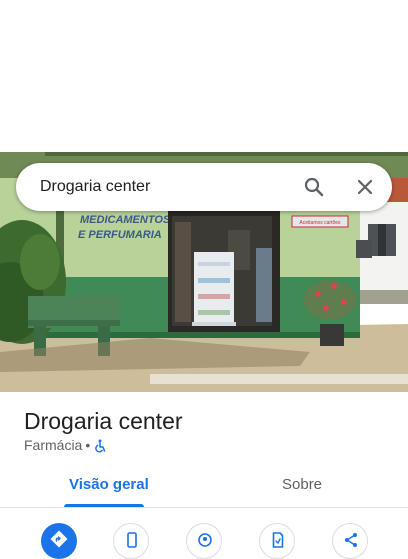 The image size is (408, 559). I want to click on directions-icon, so click(59, 539).